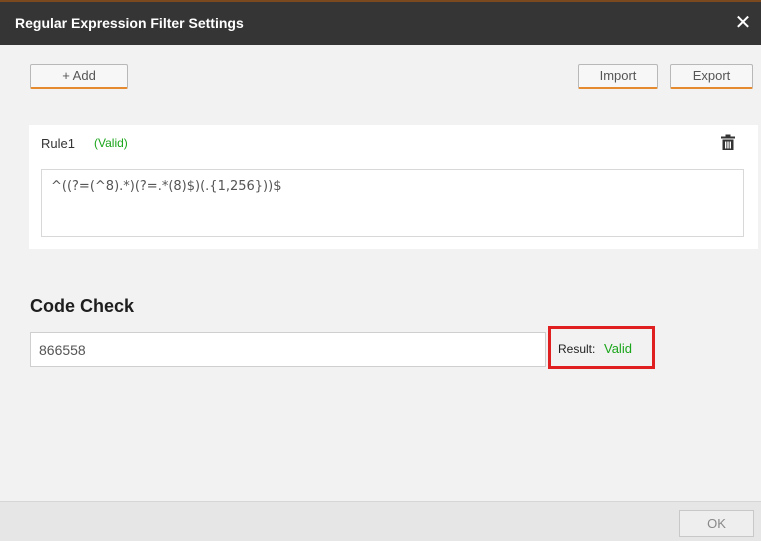 Image resolution: width=761 pixels, height=541 pixels. Describe the element at coordinates (711, 76) in the screenshot. I see `export-button: Export` at that location.